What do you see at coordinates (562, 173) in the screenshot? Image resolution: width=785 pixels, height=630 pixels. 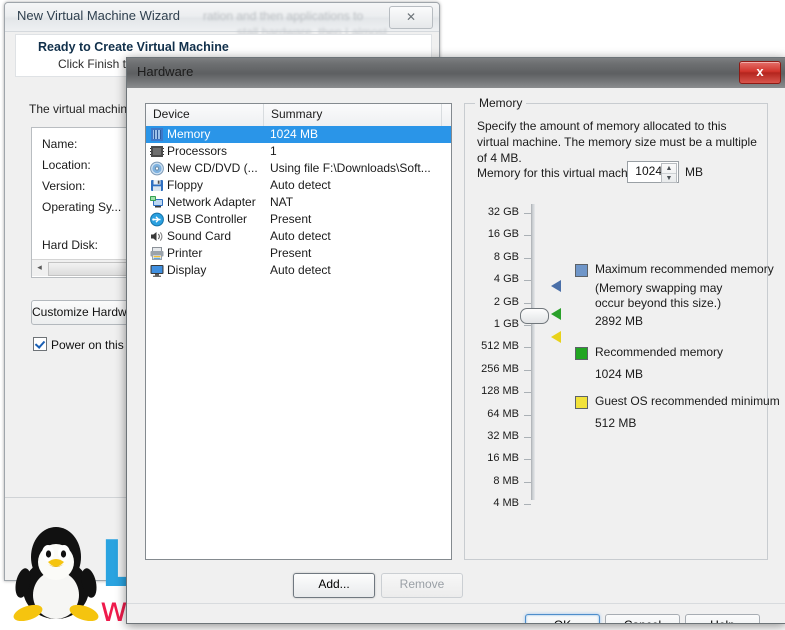 I see `memory-field-label: Memory for this virtual machine:` at bounding box center [562, 173].